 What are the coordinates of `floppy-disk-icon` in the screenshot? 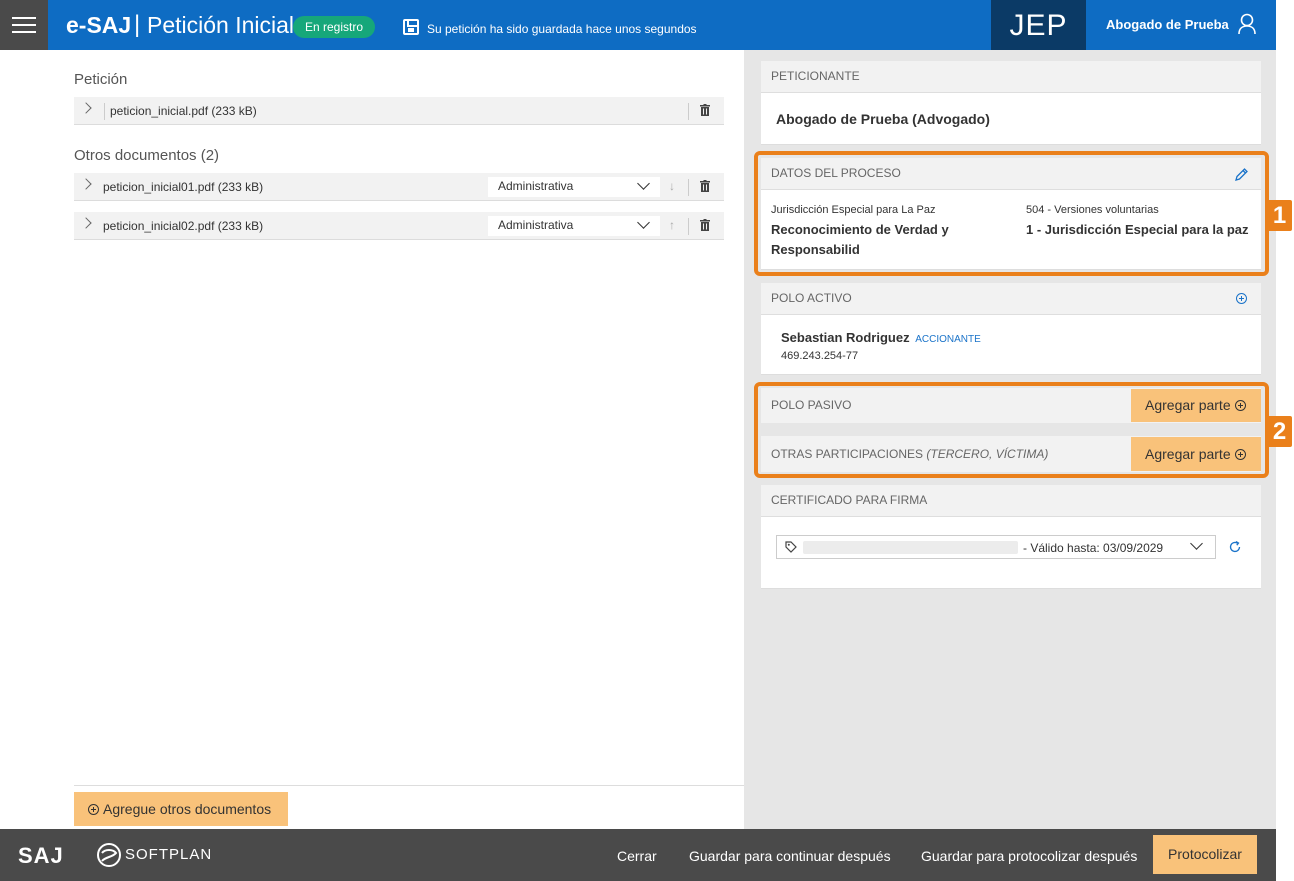 It's located at (411, 27).